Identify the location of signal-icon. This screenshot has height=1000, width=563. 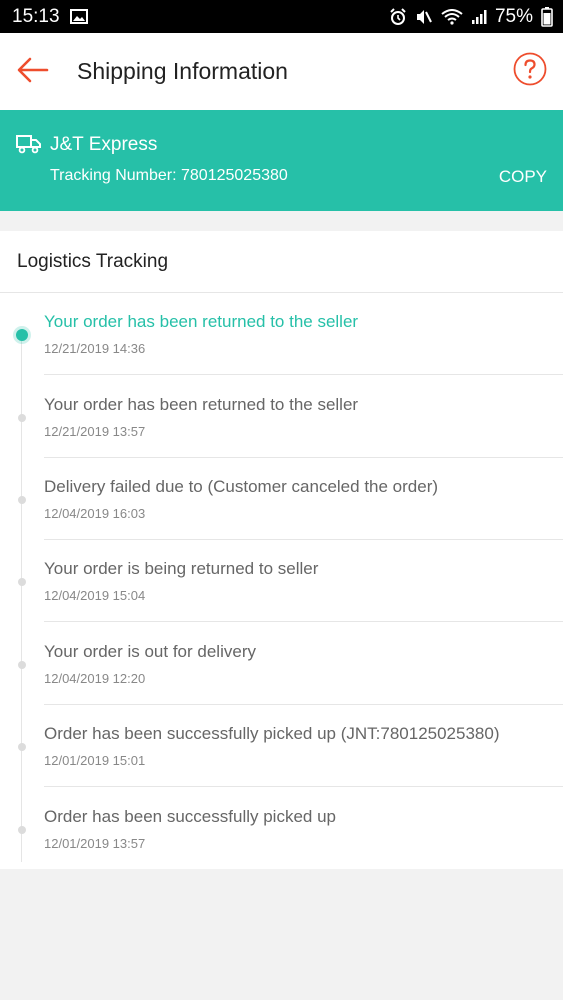
(479, 17).